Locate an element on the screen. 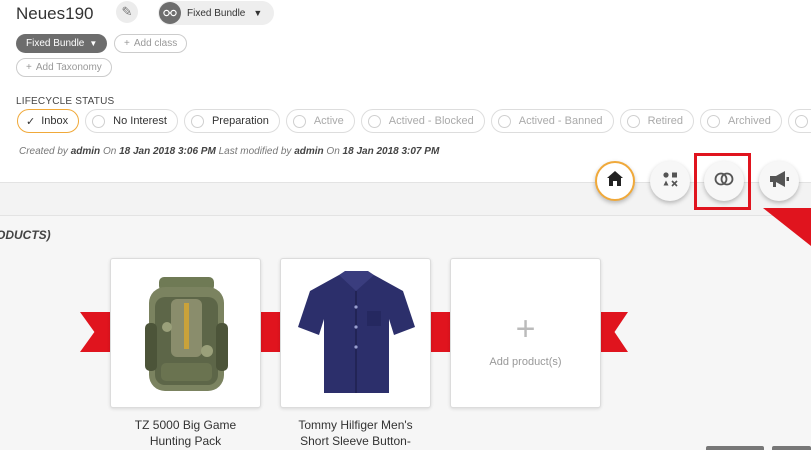 The height and width of the screenshot is (450, 811). megaphone-button is located at coordinates (779, 181).